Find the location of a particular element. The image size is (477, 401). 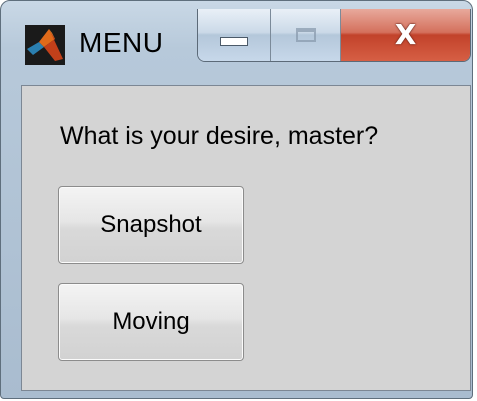

minimize-icon is located at coordinates (234, 41).